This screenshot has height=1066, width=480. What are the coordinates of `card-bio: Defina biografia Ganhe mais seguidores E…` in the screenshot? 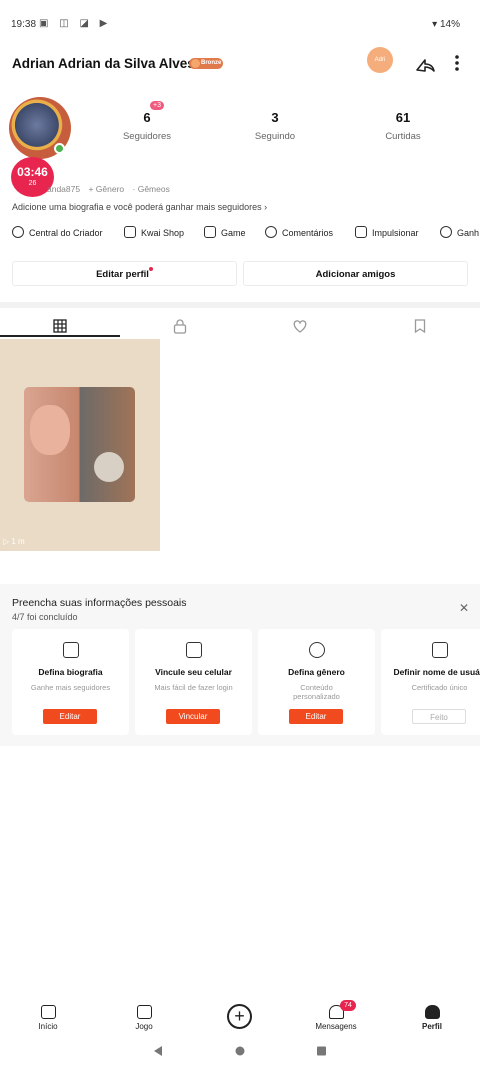 It's located at (70, 682).